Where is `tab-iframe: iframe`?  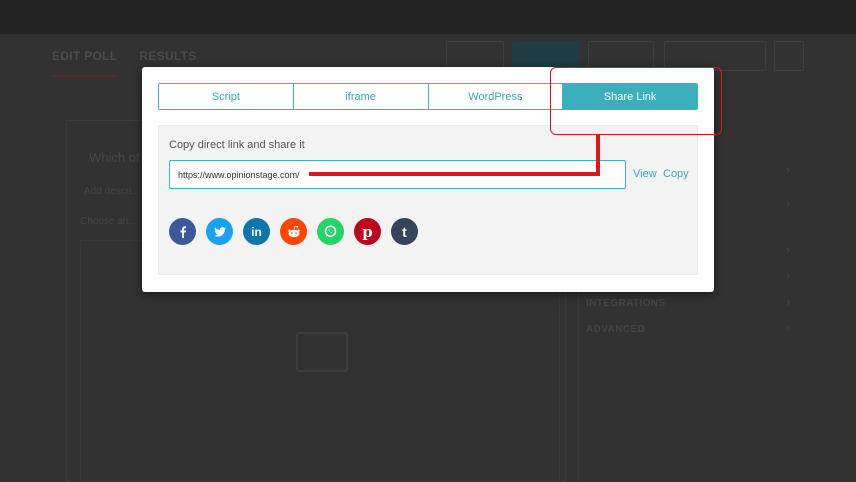 tab-iframe: iframe is located at coordinates (361, 96).